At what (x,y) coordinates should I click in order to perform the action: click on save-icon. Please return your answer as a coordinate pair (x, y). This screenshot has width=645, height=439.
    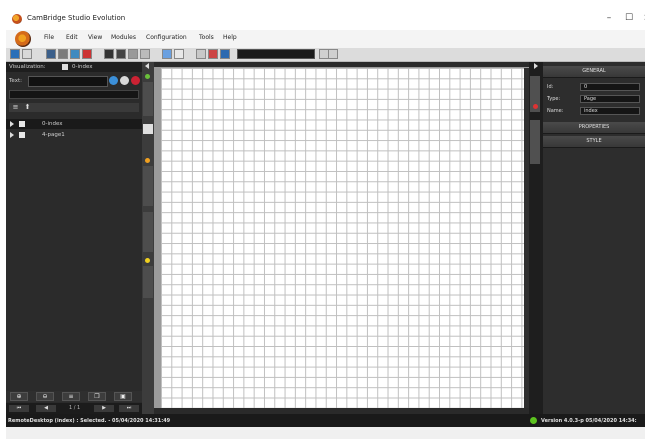
    Looking at the image, I should click on (51, 54).